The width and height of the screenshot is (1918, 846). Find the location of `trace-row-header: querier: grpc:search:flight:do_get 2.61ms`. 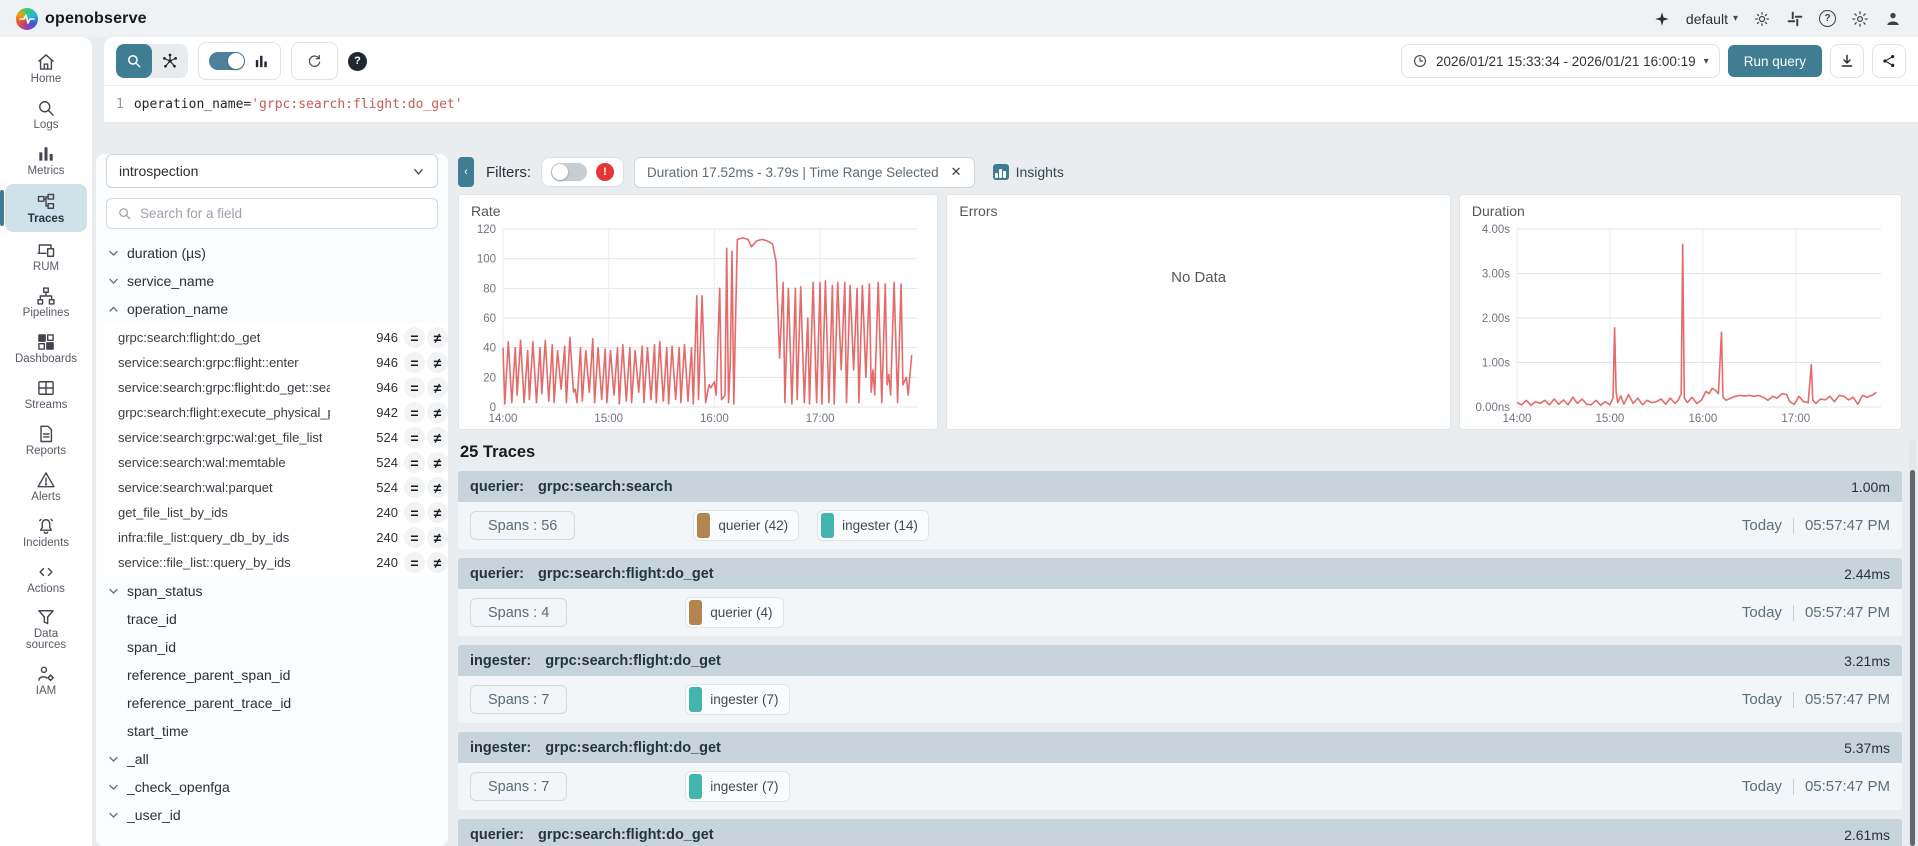

trace-row-header: querier: grpc:search:flight:do_get 2.61ms is located at coordinates (1180, 832).